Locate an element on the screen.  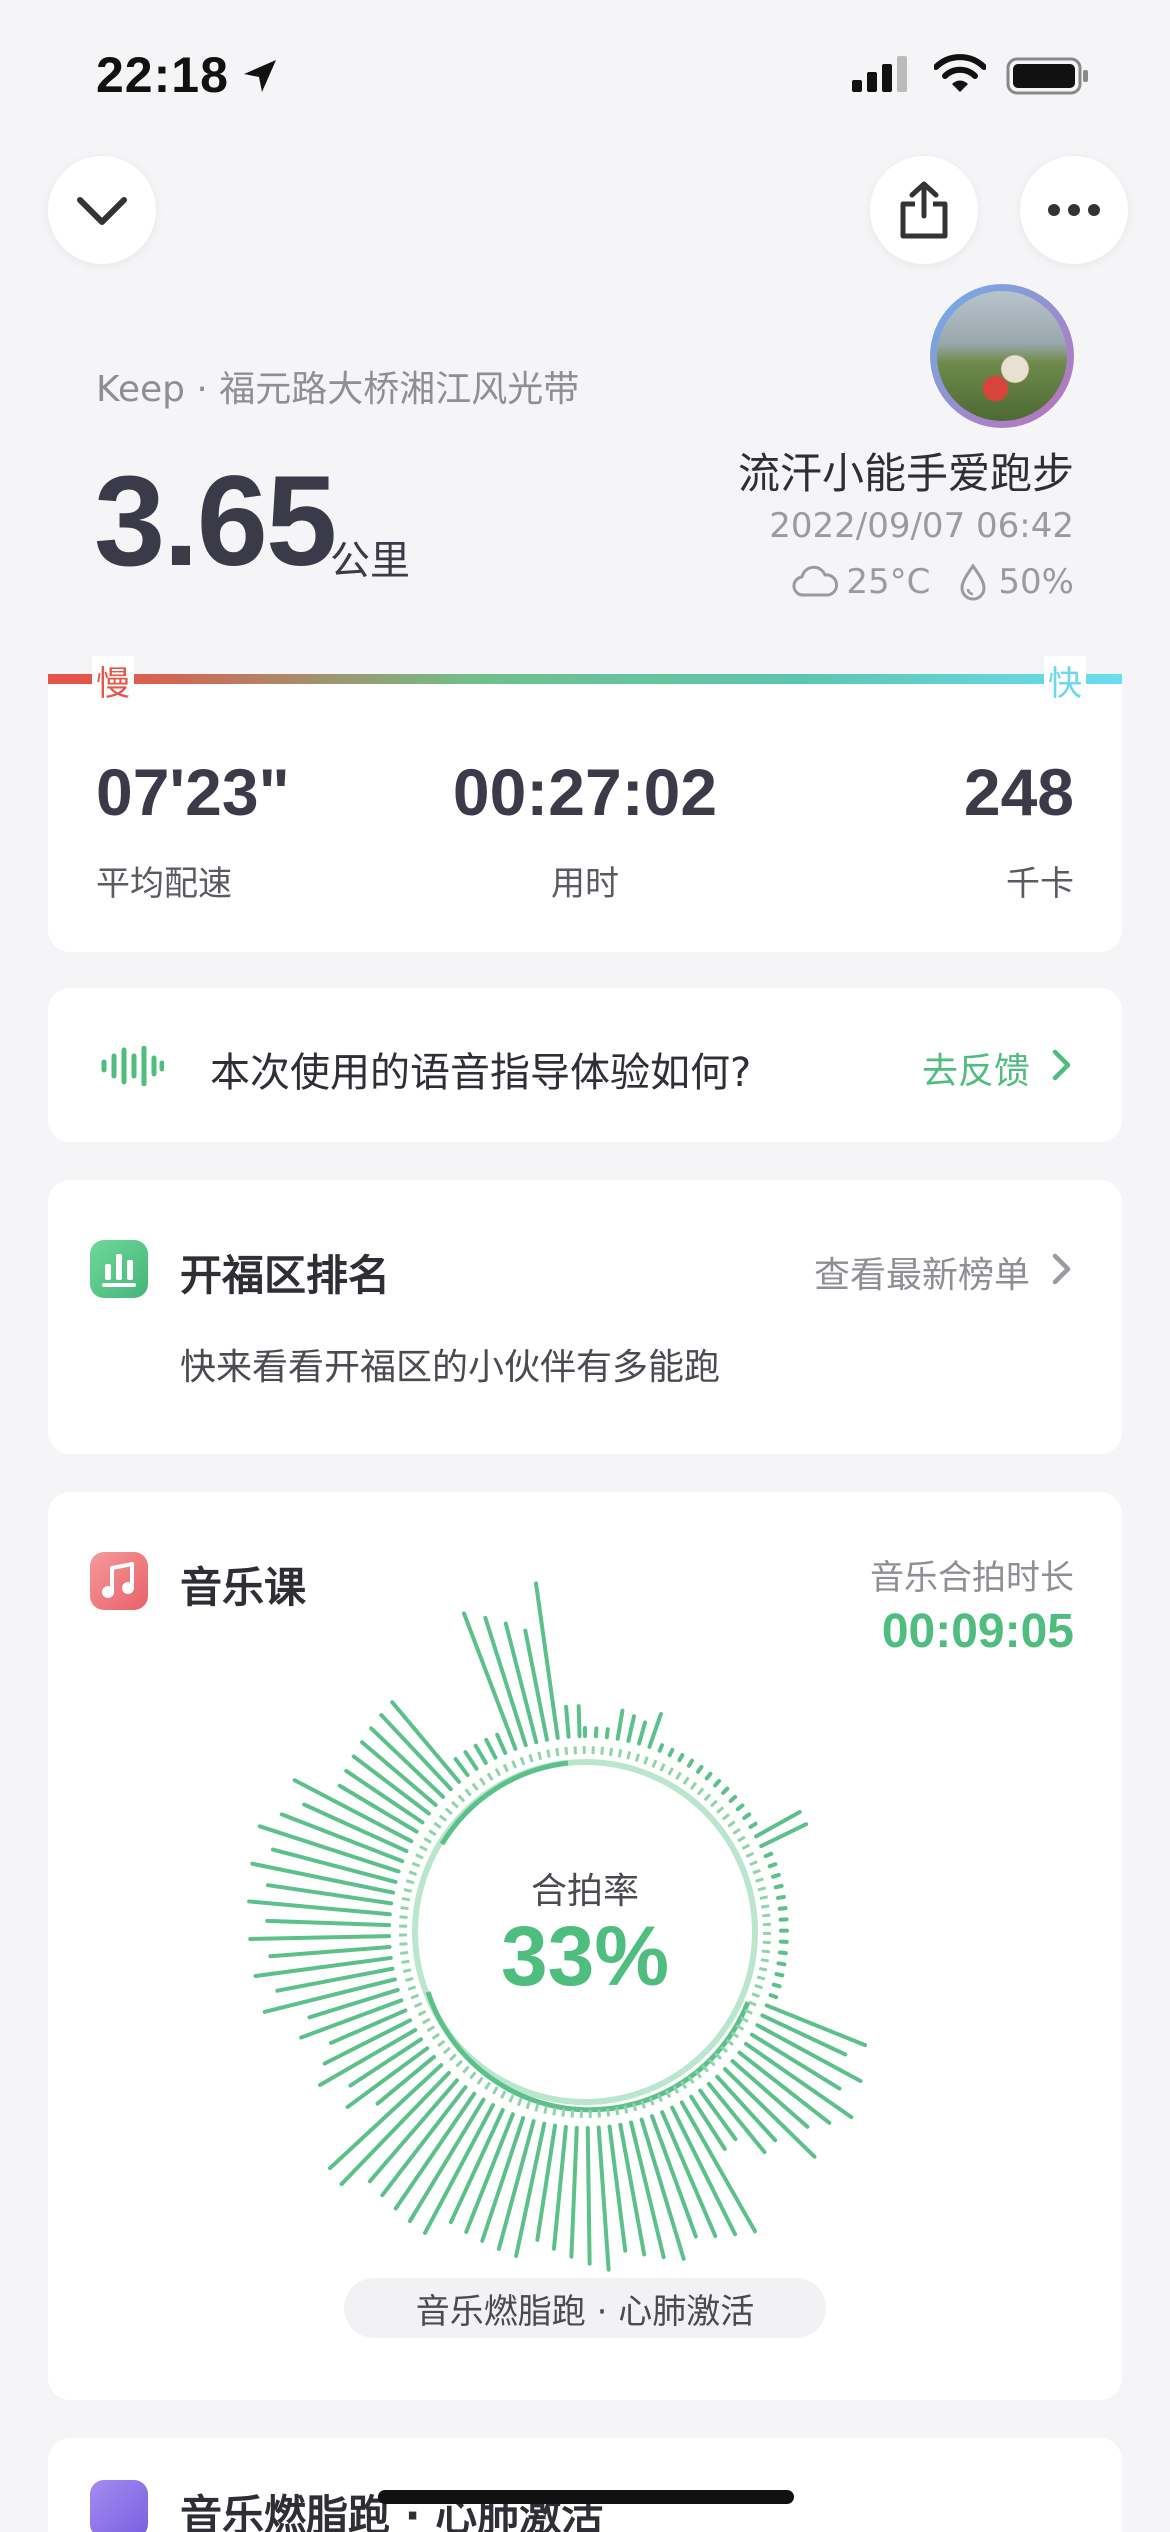
share-icon is located at coordinates (924, 210).